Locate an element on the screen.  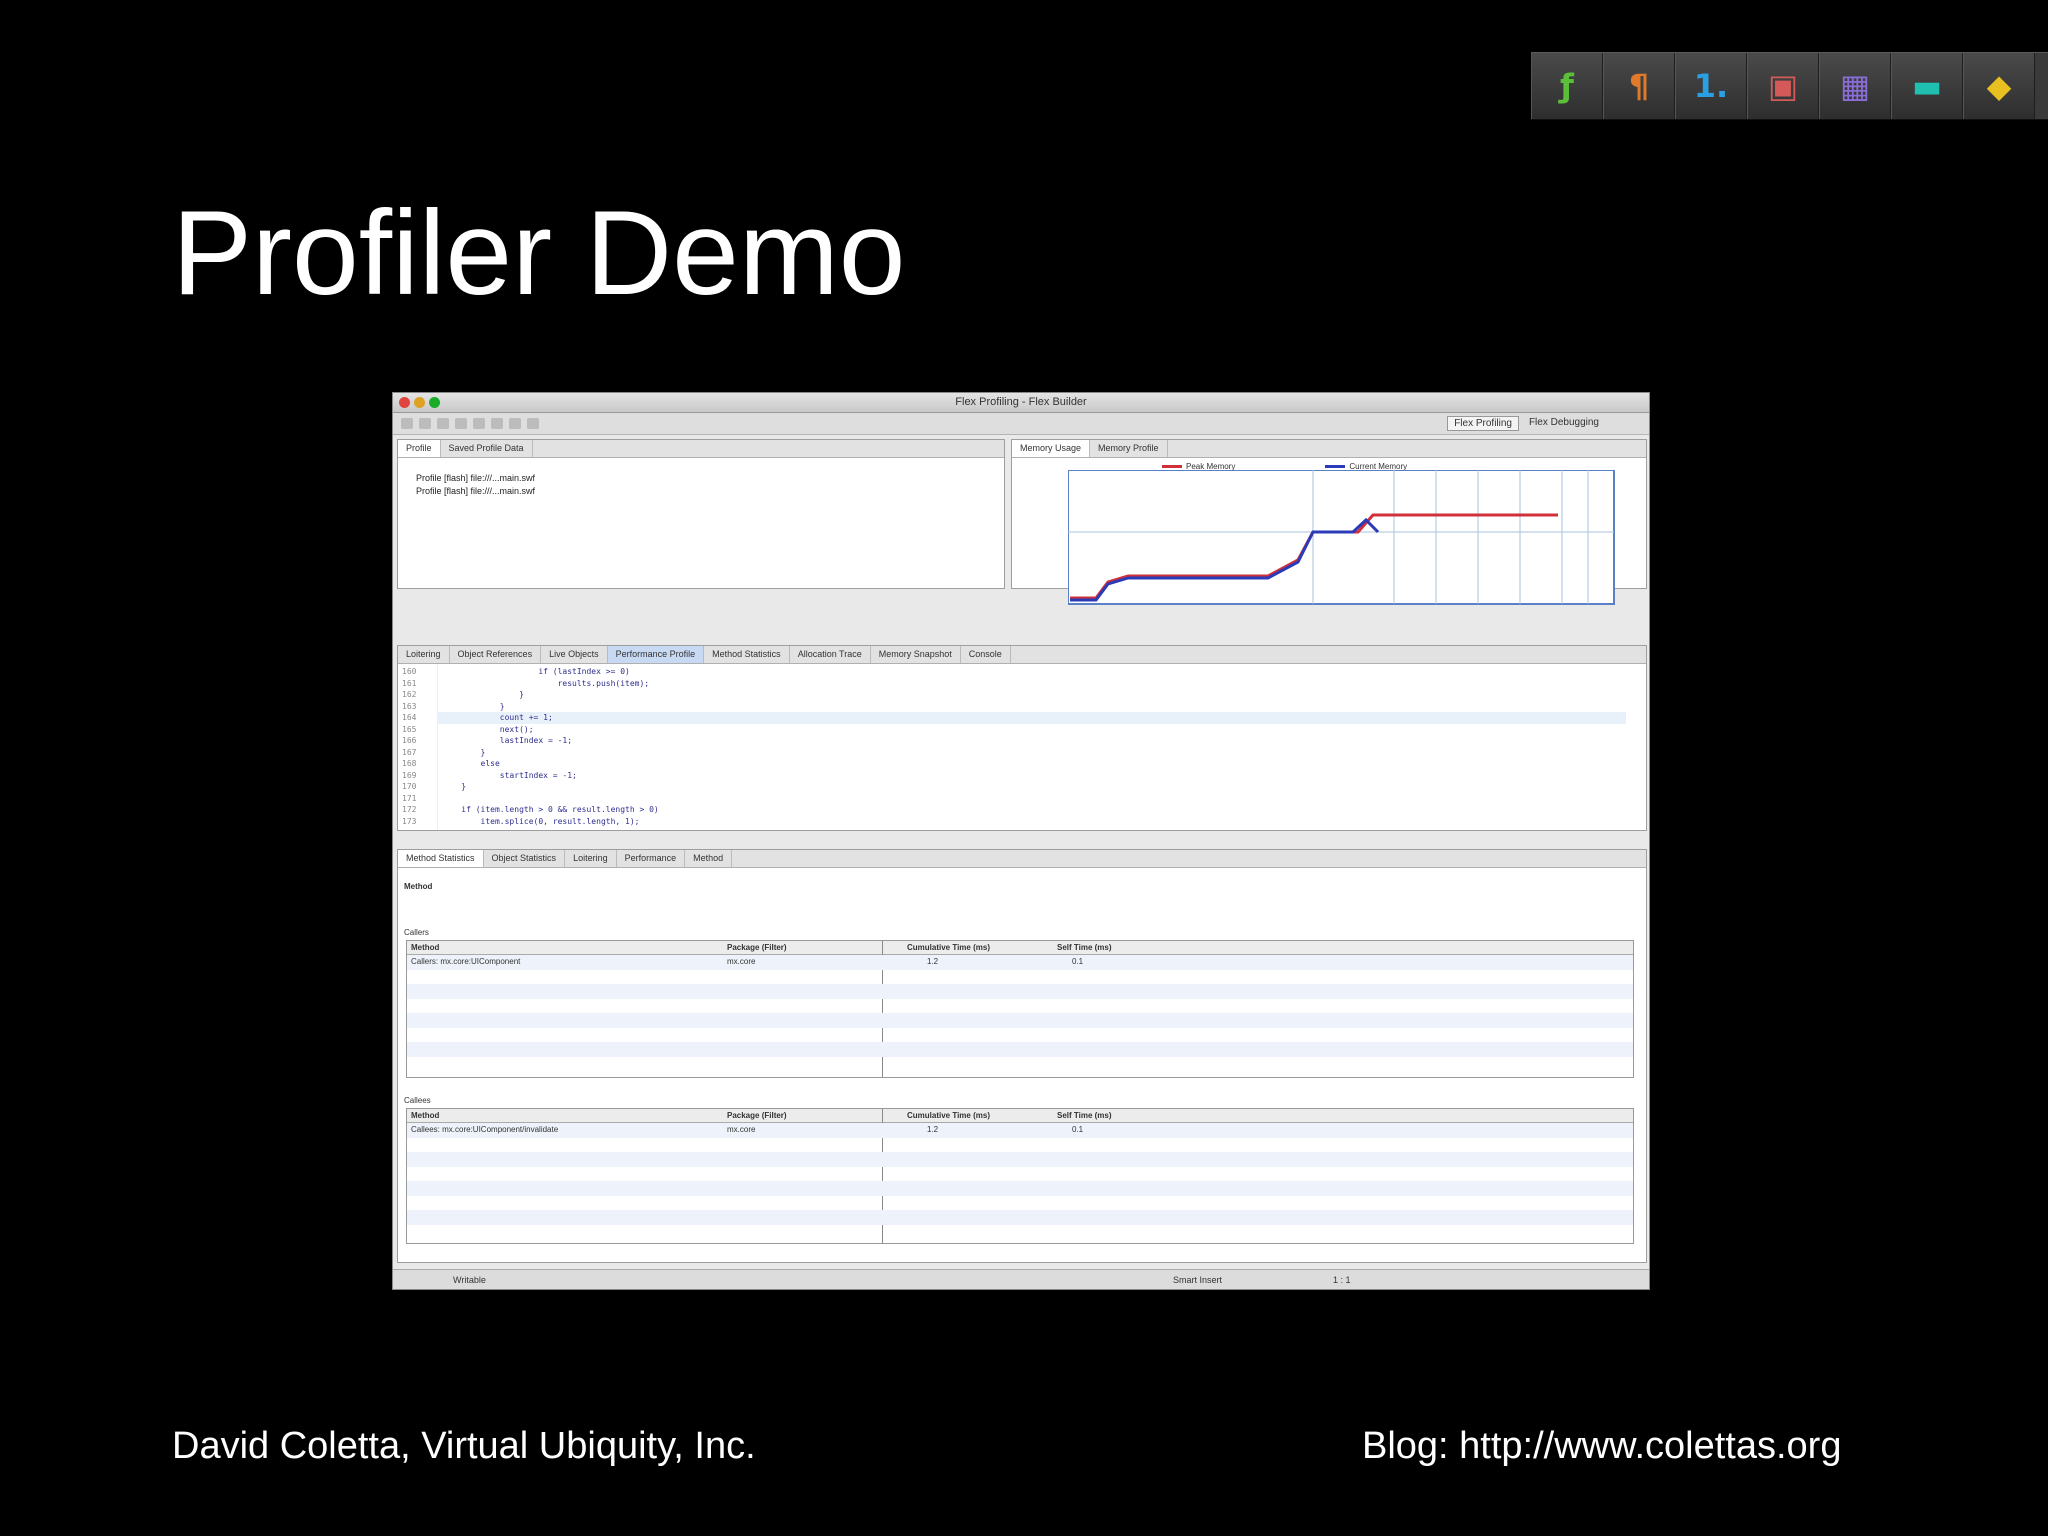
blog-link: Blog: http://www.colettas.org is located at coordinates (1601, 1446).